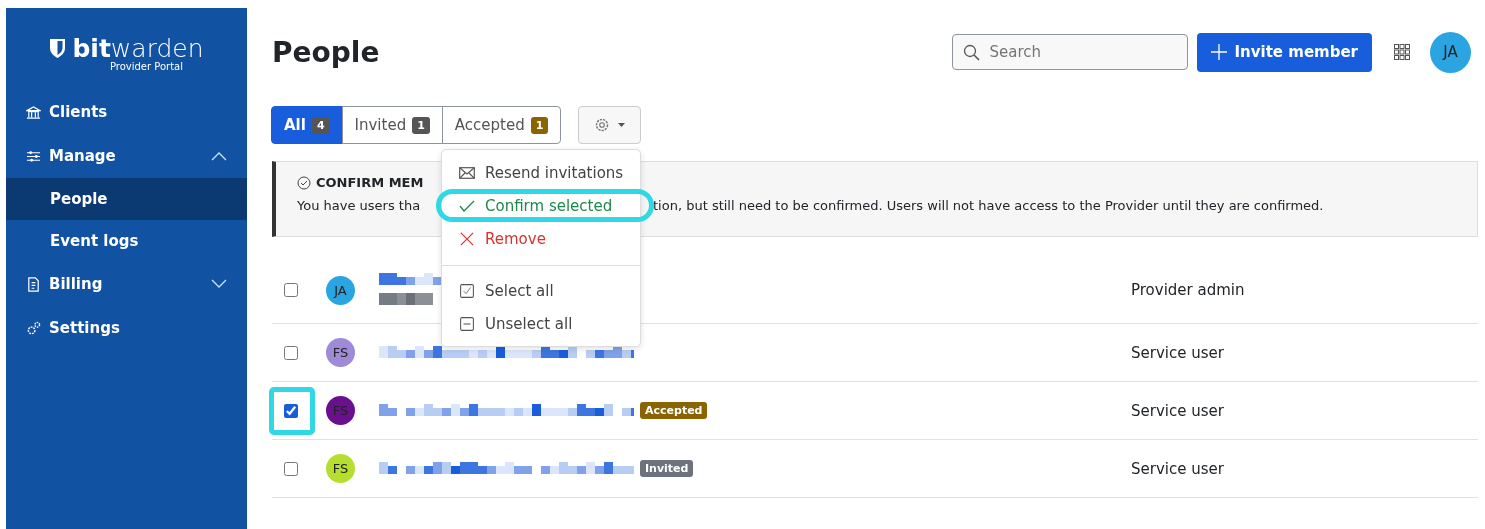  What do you see at coordinates (1188, 290) in the screenshot?
I see `member-role: Provider admin` at bounding box center [1188, 290].